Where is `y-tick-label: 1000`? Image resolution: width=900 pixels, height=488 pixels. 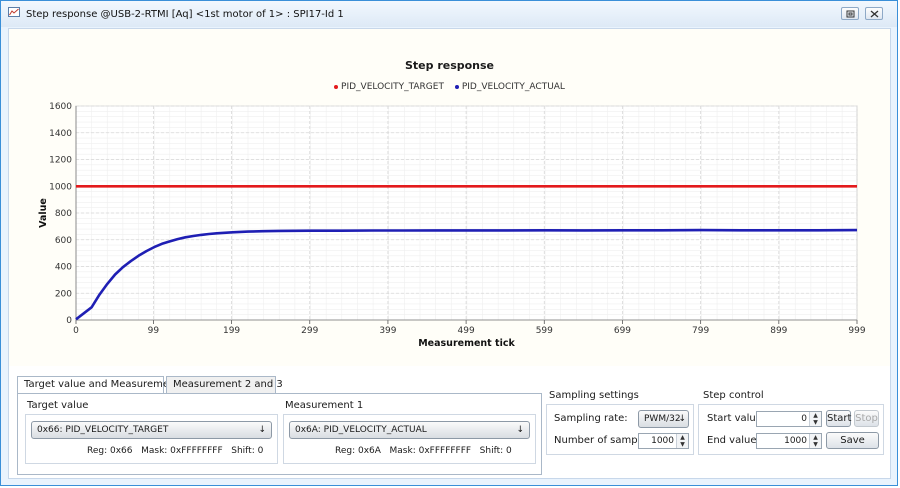 y-tick-label: 1000 is located at coordinates (60, 187).